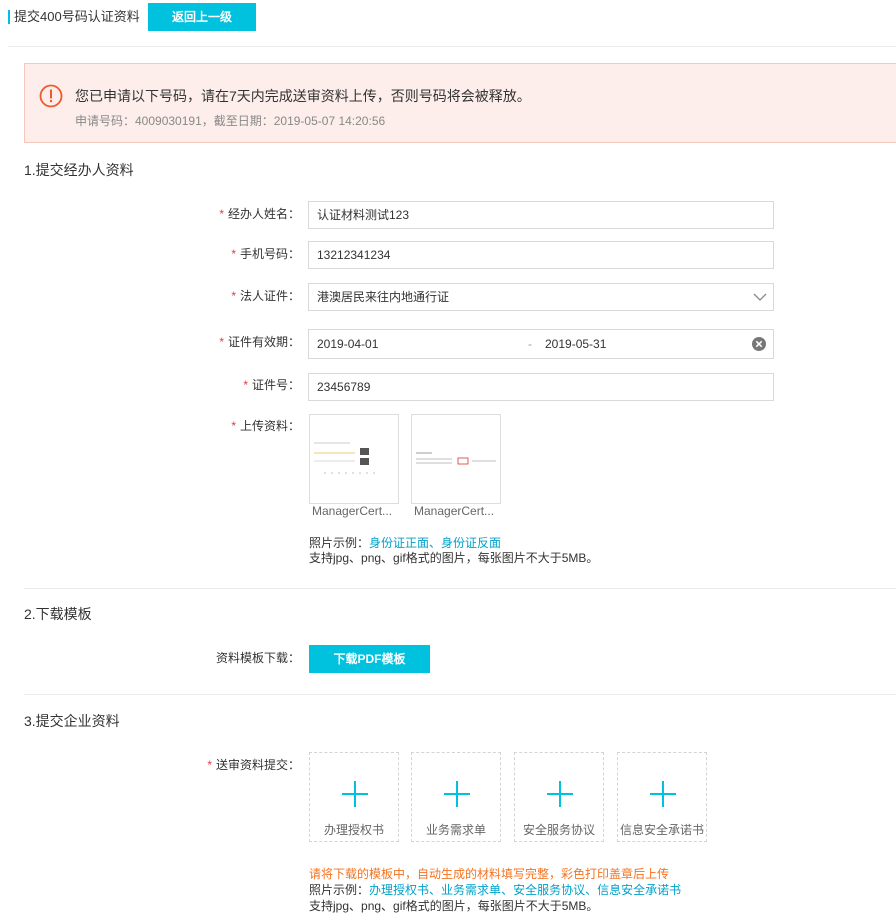 The width and height of the screenshot is (896, 914). Describe the element at coordinates (259, 342) in the screenshot. I see `label-validity: * 证件有效期：` at that location.